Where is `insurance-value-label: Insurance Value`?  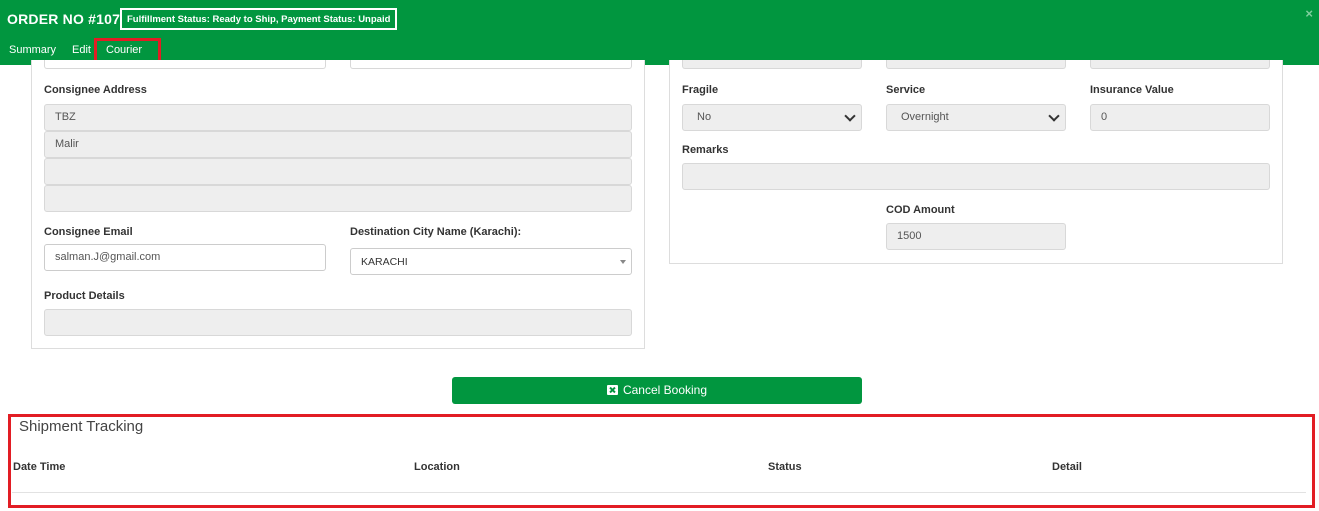
insurance-value-label: Insurance Value is located at coordinates (1132, 90).